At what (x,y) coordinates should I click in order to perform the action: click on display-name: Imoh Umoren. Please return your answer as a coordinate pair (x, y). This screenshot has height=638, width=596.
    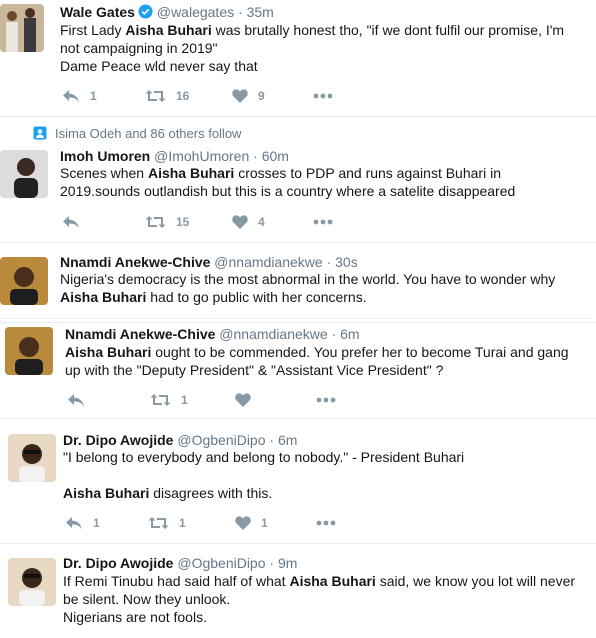
    Looking at the image, I should click on (105, 156).